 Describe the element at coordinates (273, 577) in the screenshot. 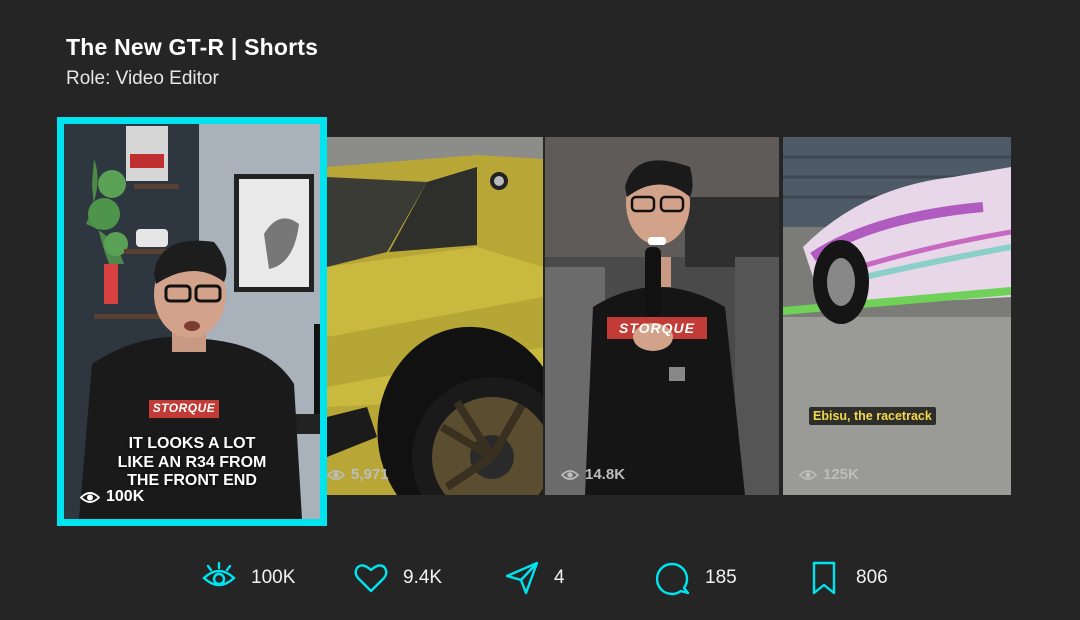

I see `stat-views-value: 100K` at that location.